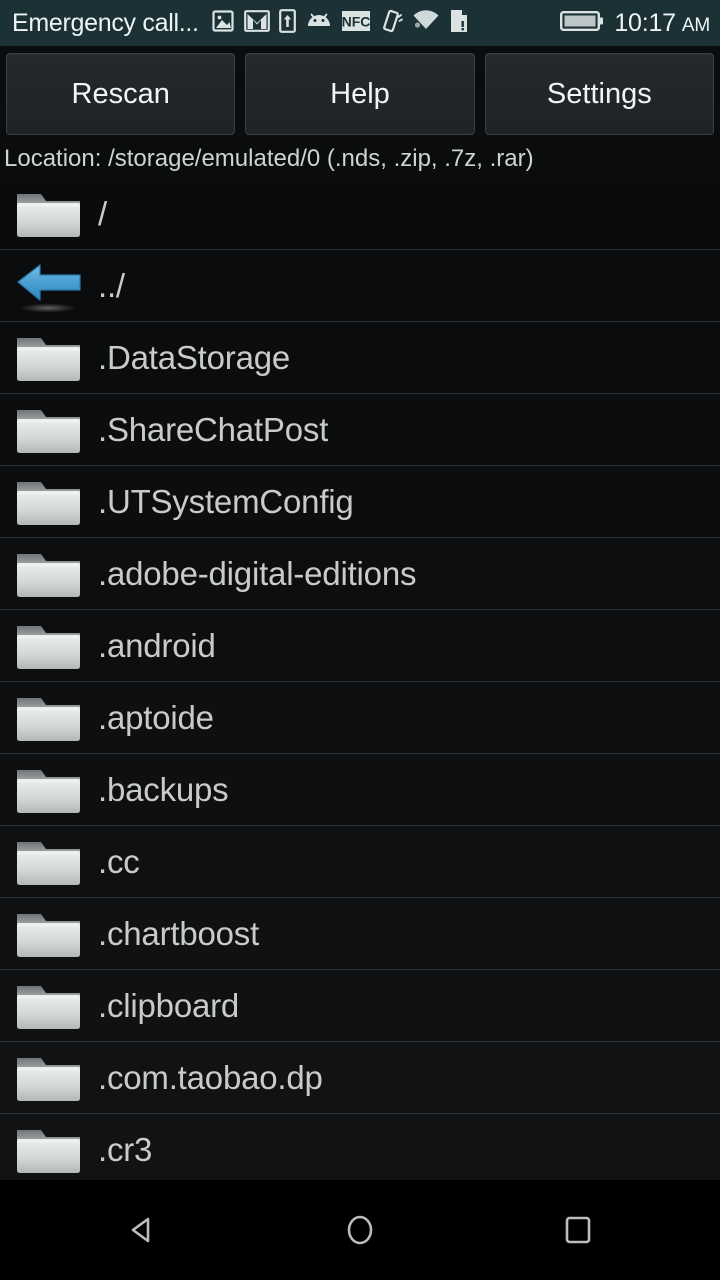  I want to click on settings-button: Settings, so click(599, 94).